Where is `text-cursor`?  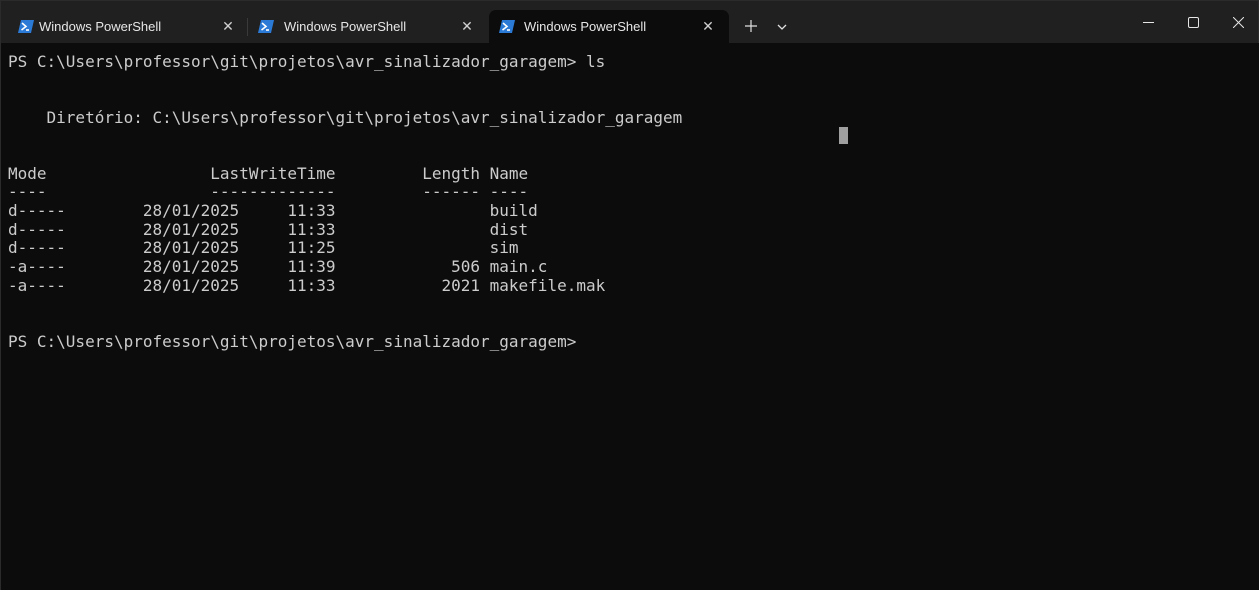 text-cursor is located at coordinates (843, 135).